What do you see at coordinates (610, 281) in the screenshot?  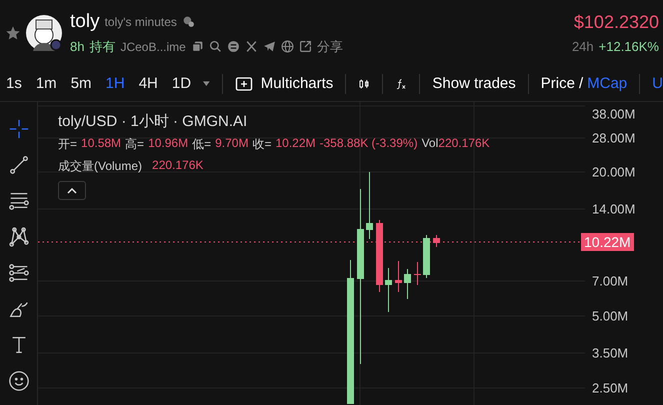 I see `axis-label: 7.00M` at bounding box center [610, 281].